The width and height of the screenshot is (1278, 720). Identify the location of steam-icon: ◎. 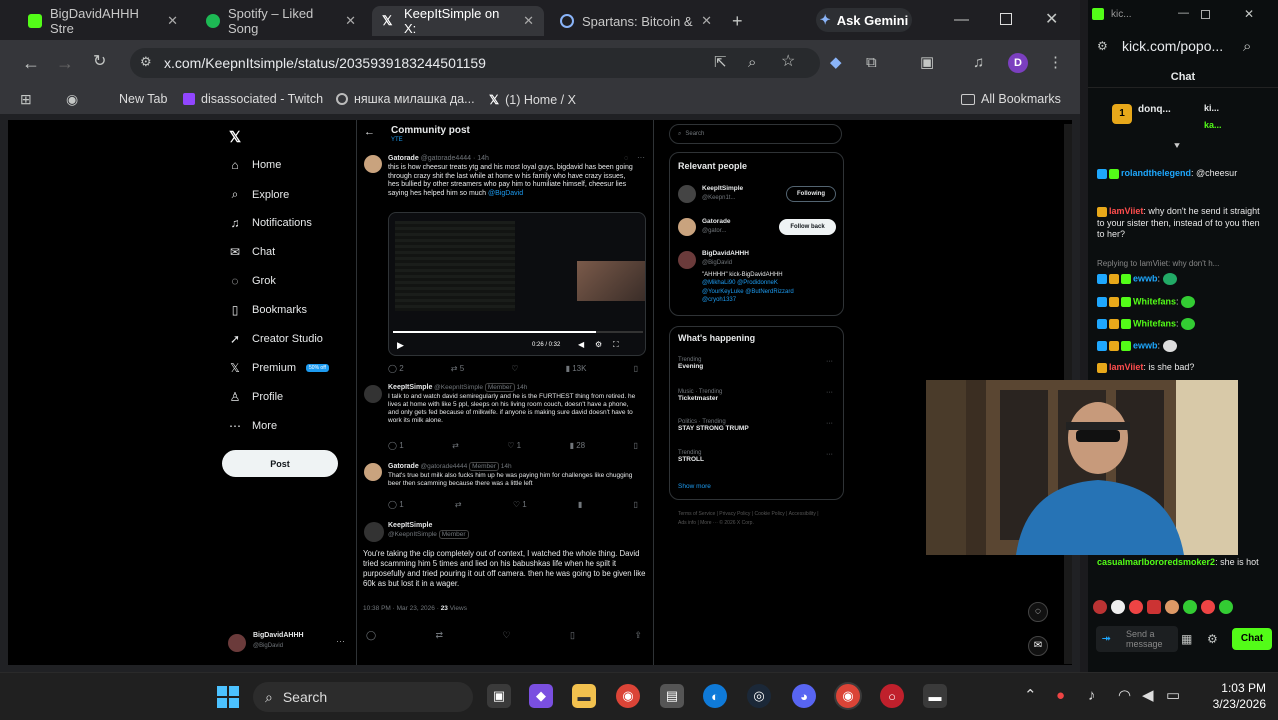
(759, 696).